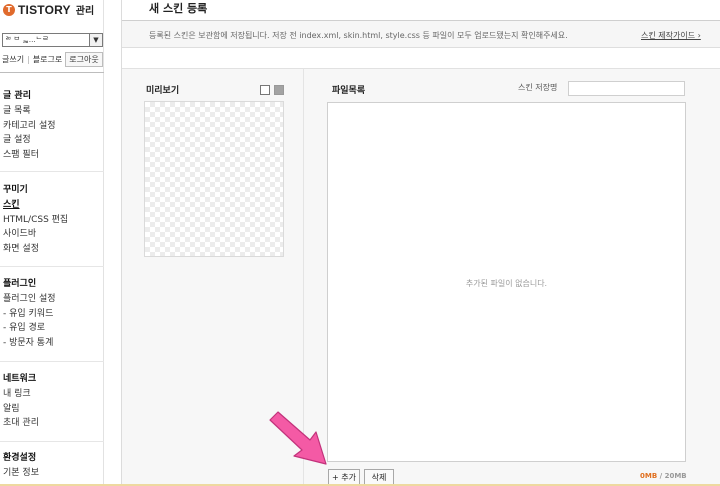 The width and height of the screenshot is (720, 486). I want to click on nav-group-title: 네트워크, so click(20, 379).